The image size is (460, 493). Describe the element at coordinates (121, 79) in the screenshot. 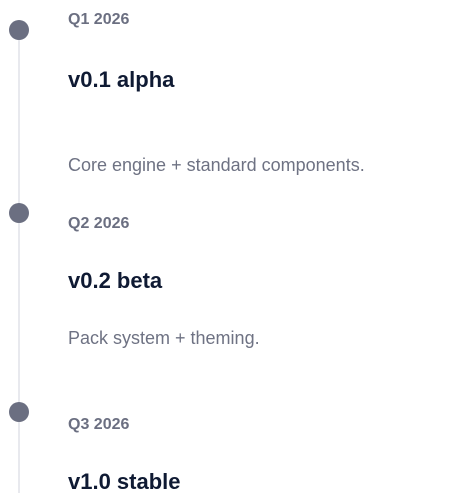

I see `milestone-version: v0.1 alpha` at that location.